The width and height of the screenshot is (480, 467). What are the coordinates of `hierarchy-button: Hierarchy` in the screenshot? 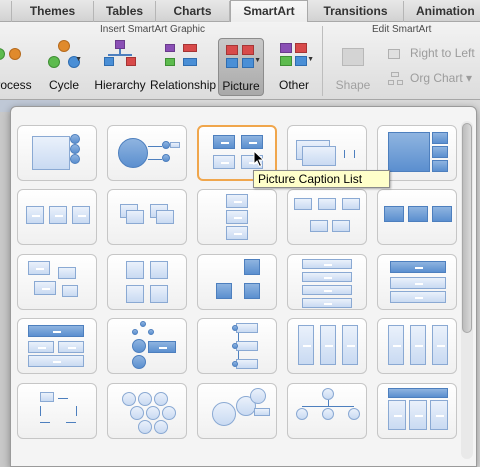 It's located at (120, 67).